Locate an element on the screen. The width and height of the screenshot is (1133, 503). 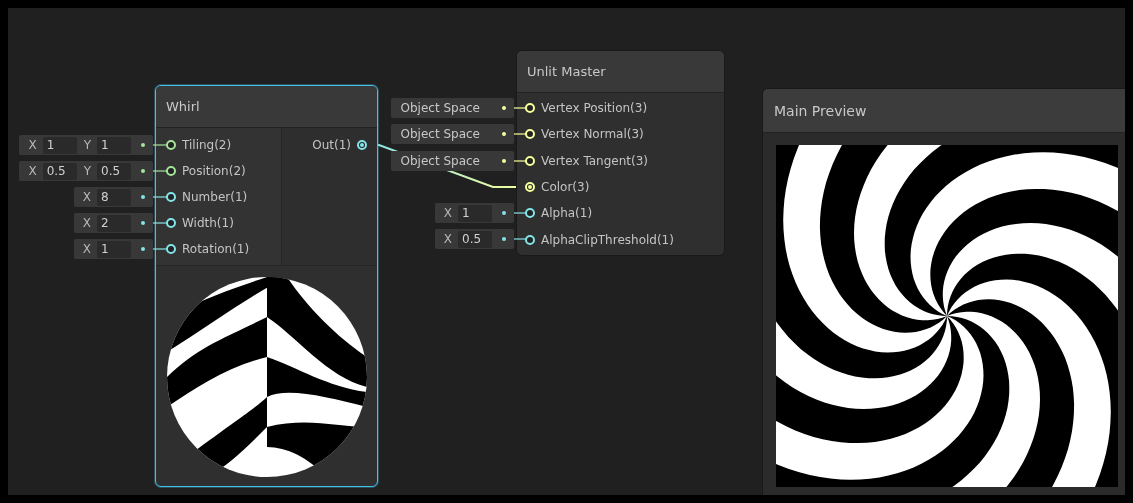
number-field: 2 is located at coordinates (114, 223).